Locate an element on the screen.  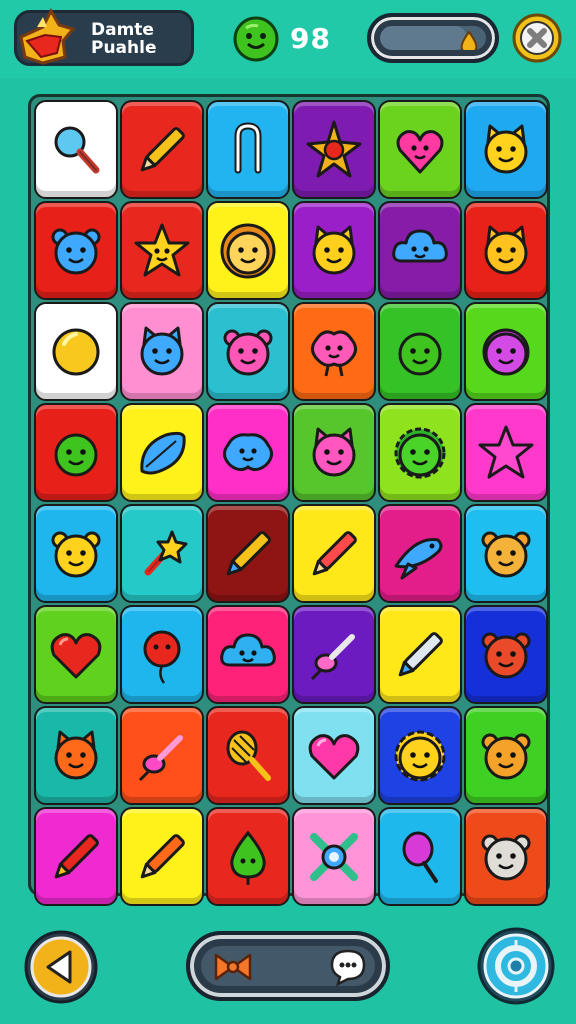
pink-star-icon is located at coordinates (506, 451).